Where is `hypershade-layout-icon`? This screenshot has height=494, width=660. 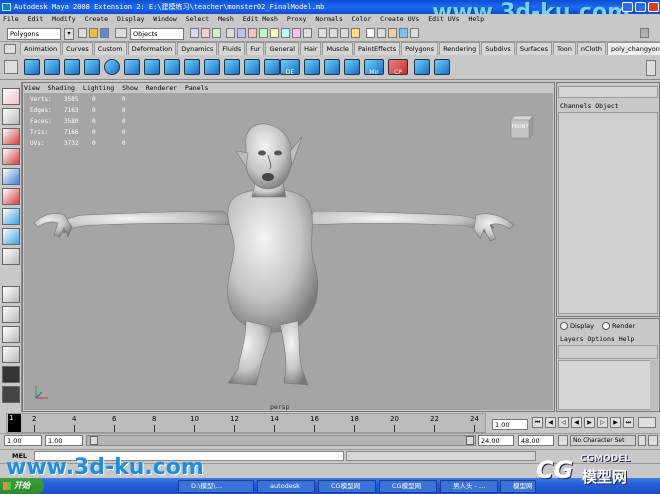 hypershade-layout-icon is located at coordinates (11, 394).